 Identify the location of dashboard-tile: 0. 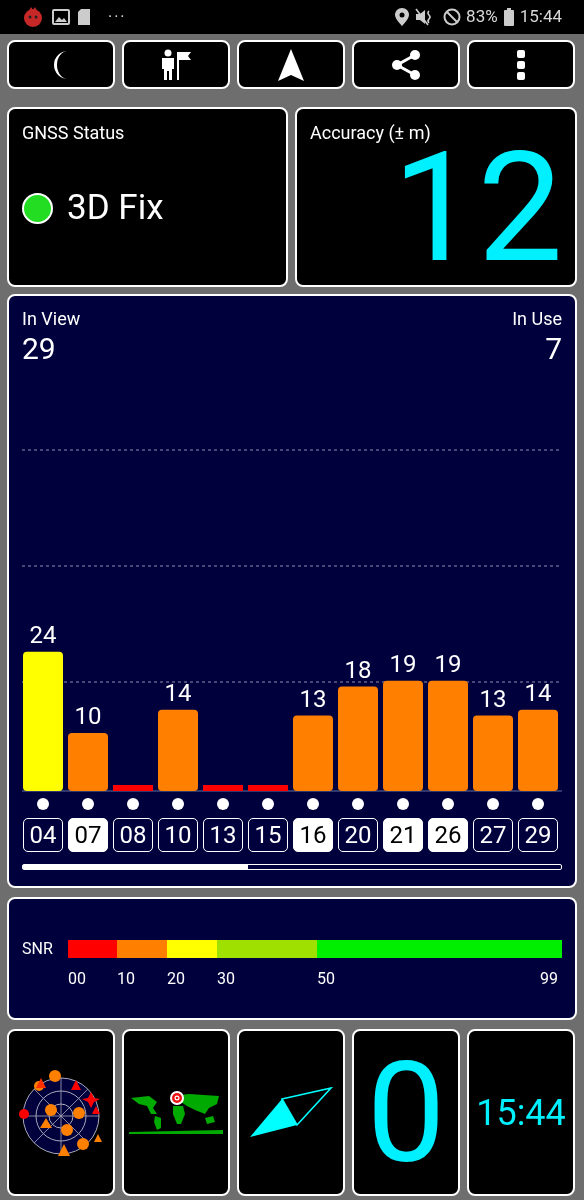
(406, 1112).